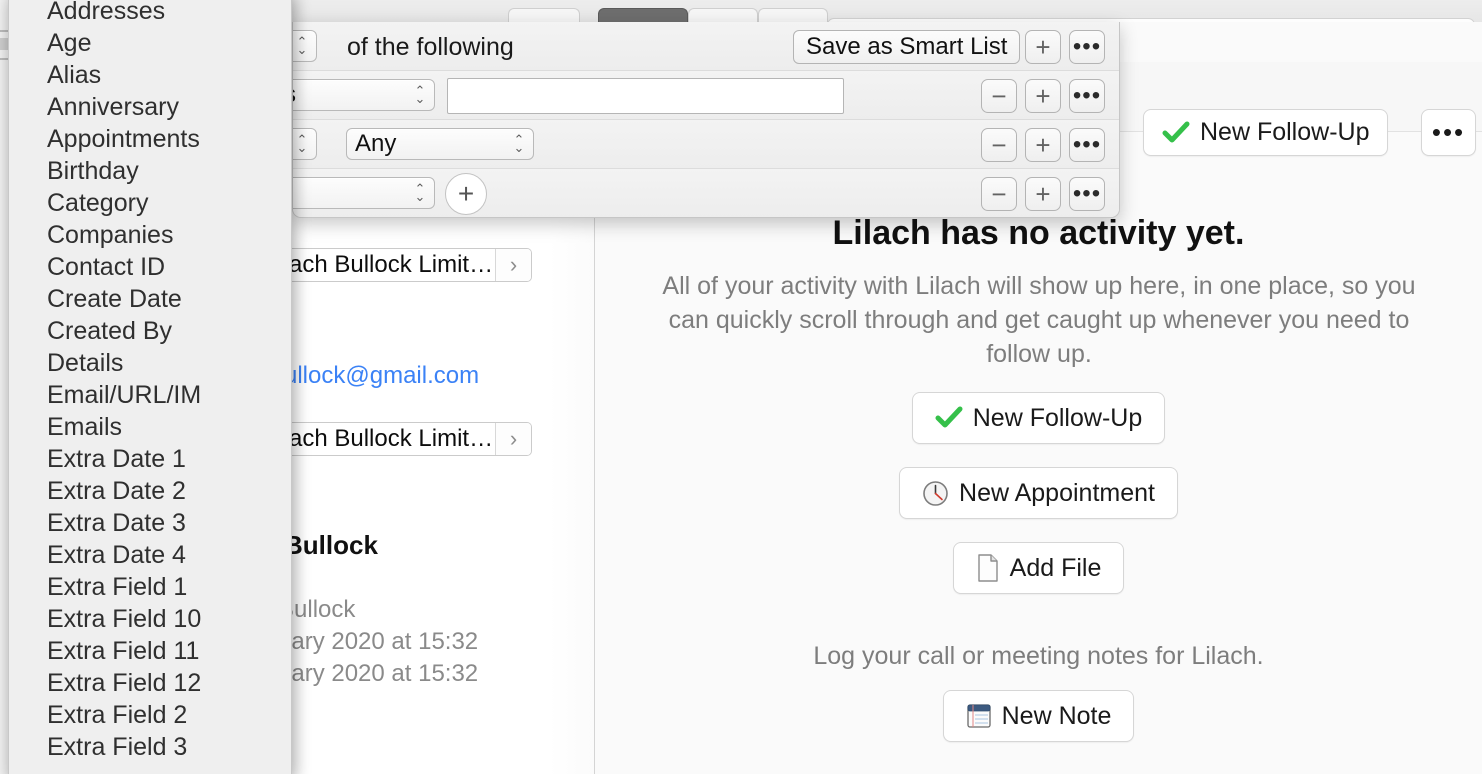  Describe the element at coordinates (150, 491) in the screenshot. I see `field-menu-item: Extra Date 2` at that location.